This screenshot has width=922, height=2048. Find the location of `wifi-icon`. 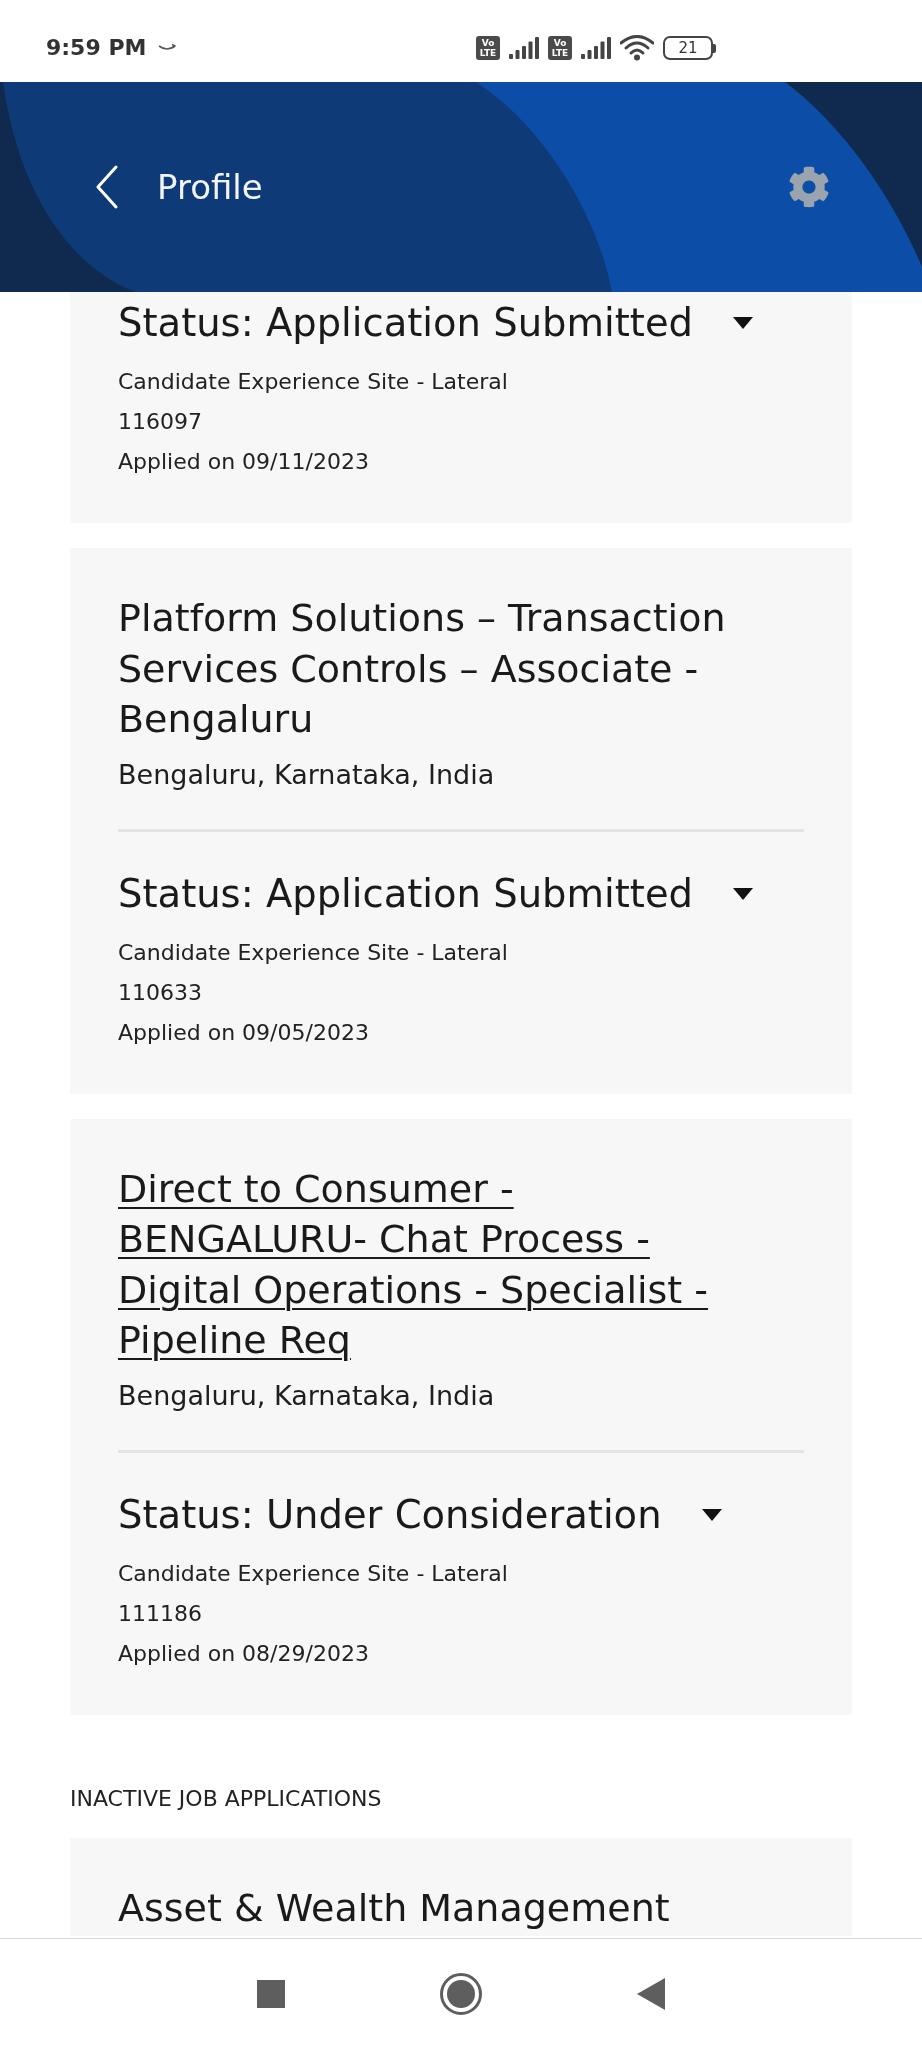

wifi-icon is located at coordinates (637, 48).